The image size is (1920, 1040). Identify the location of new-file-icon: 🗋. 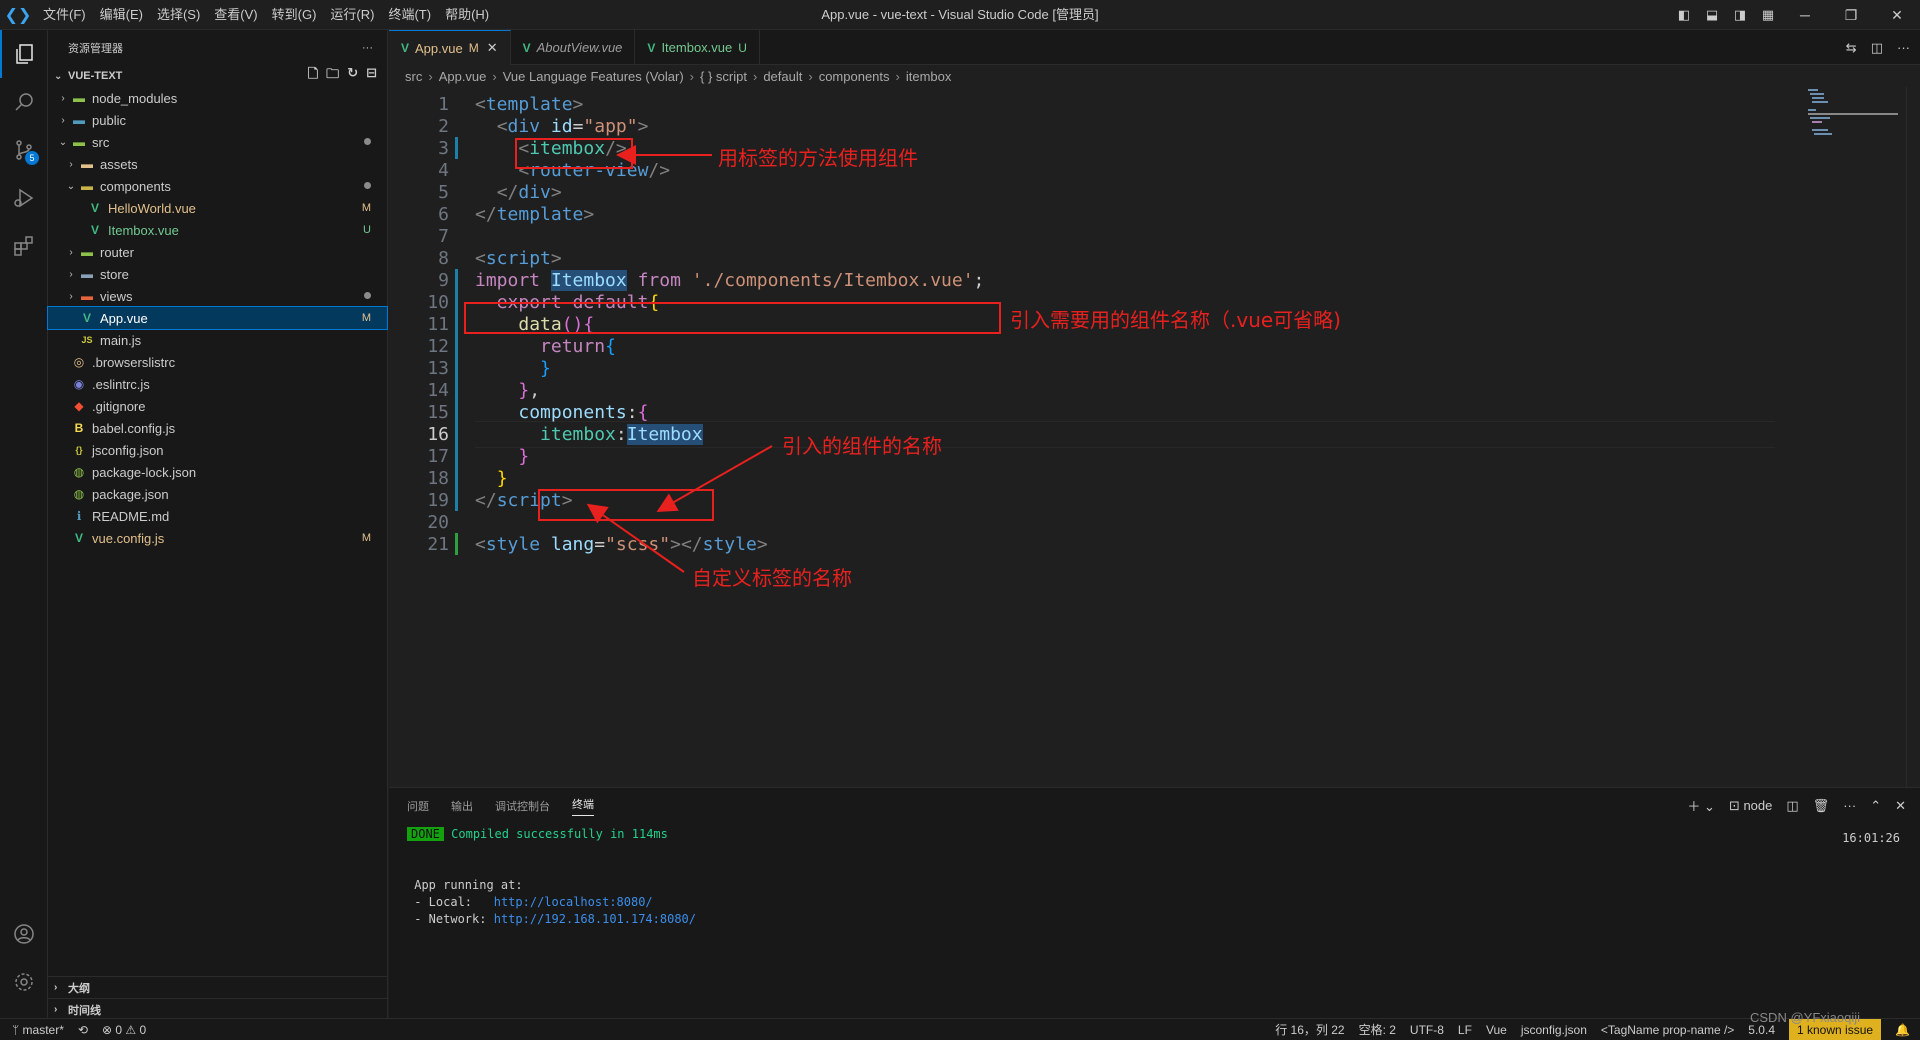
(313, 76).